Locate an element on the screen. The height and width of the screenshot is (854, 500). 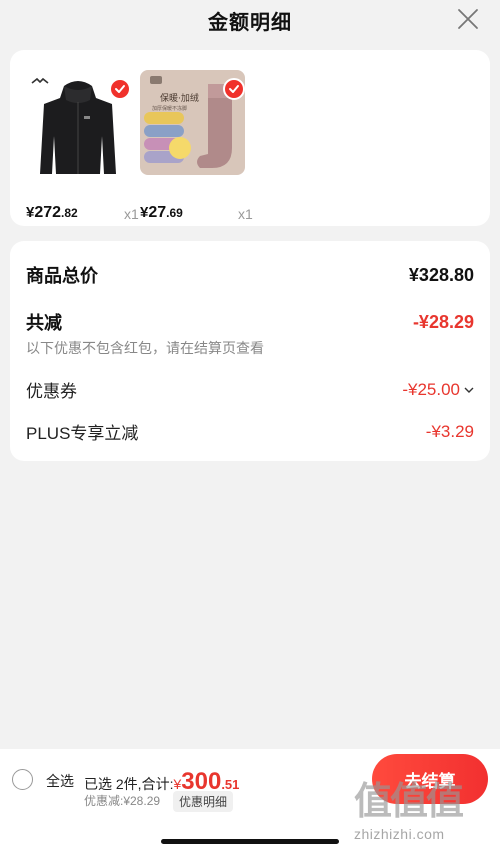
product-price: ¥27.69 is located at coordinates (161, 212).